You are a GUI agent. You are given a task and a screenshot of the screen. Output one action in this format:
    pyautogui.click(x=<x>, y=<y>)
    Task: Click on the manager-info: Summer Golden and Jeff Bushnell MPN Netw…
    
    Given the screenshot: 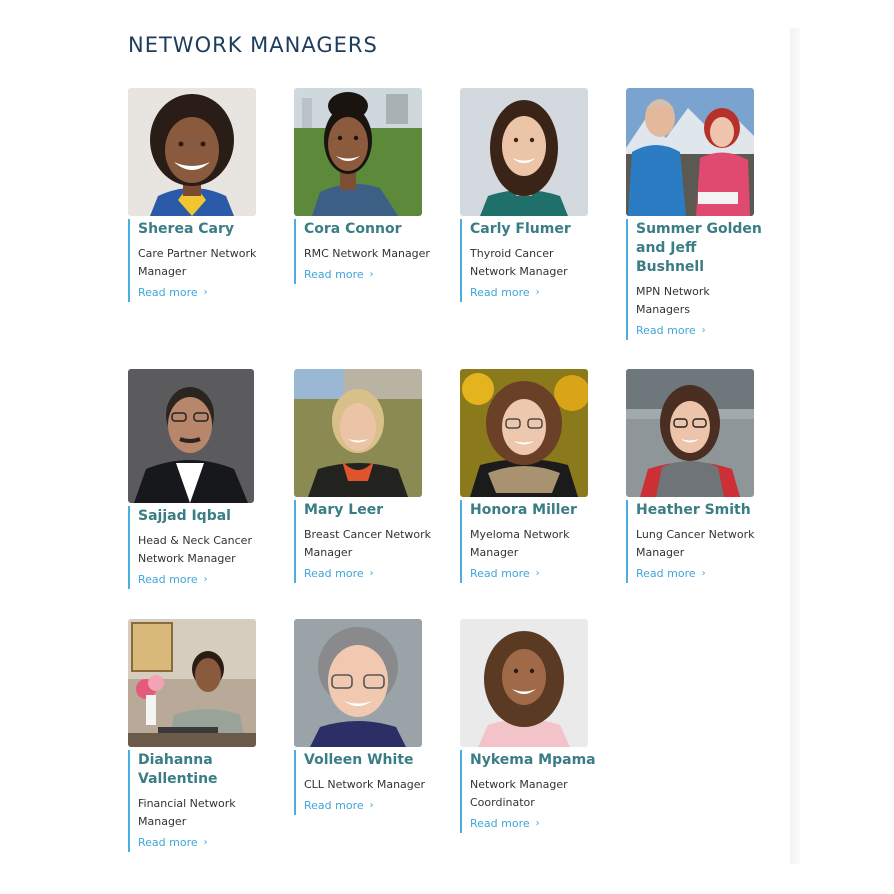 What is the action you would take?
    pyautogui.click(x=696, y=279)
    